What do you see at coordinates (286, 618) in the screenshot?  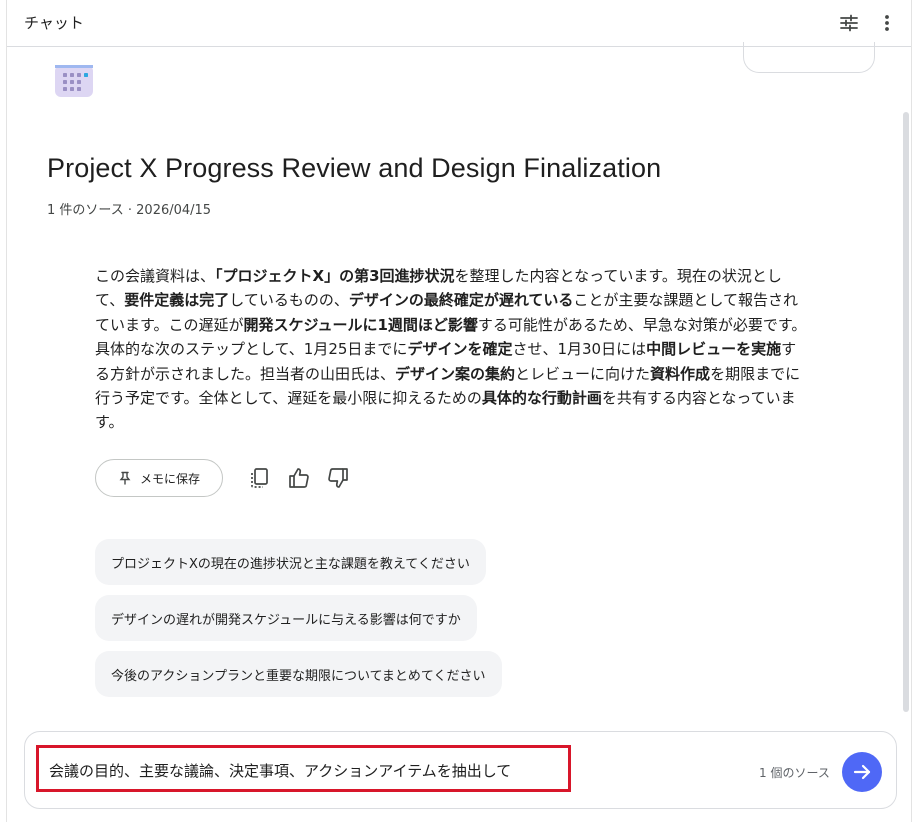 I see `suggestion-chip: デザインの遅れが開発スケジュールに与える影響は何ですか` at bounding box center [286, 618].